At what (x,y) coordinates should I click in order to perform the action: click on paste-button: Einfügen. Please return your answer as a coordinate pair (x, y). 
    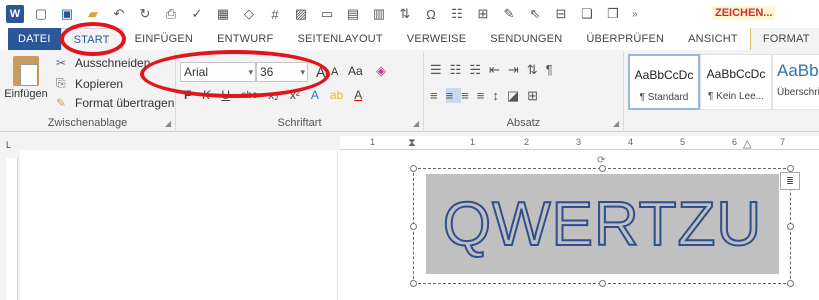
    Looking at the image, I should click on (26, 78).